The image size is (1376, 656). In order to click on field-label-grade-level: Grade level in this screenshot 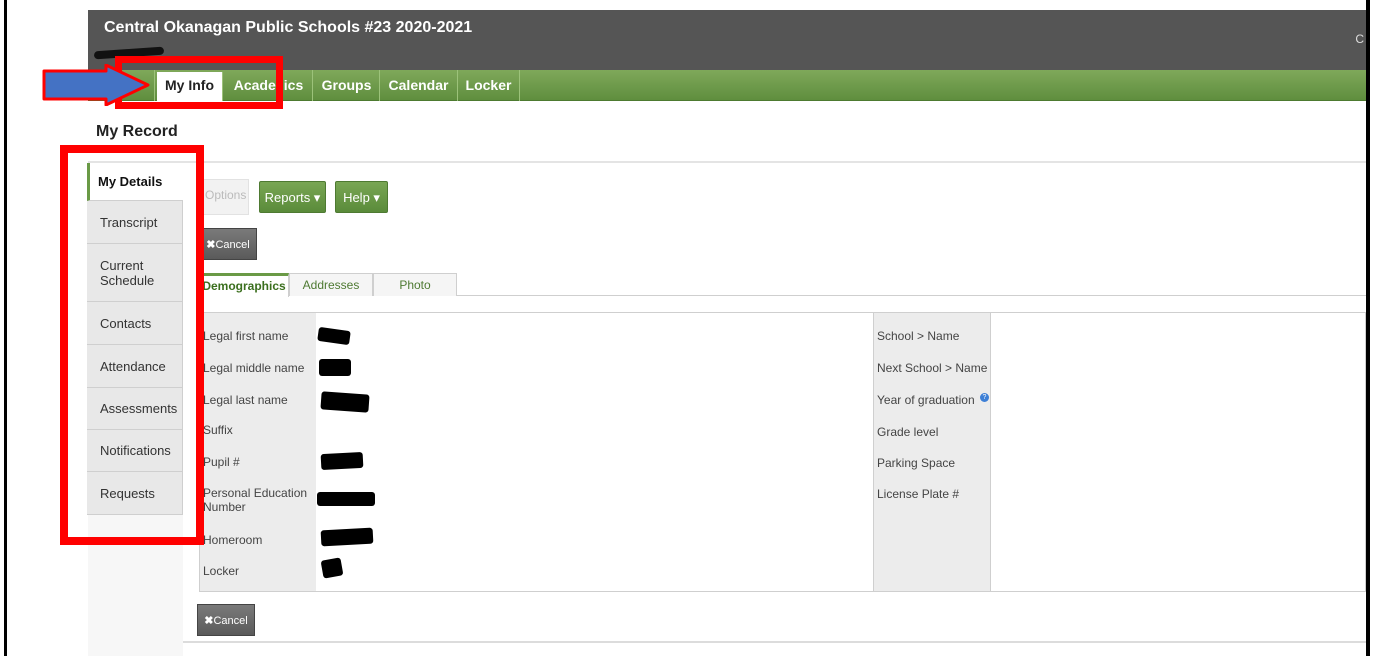, I will do `click(908, 432)`.